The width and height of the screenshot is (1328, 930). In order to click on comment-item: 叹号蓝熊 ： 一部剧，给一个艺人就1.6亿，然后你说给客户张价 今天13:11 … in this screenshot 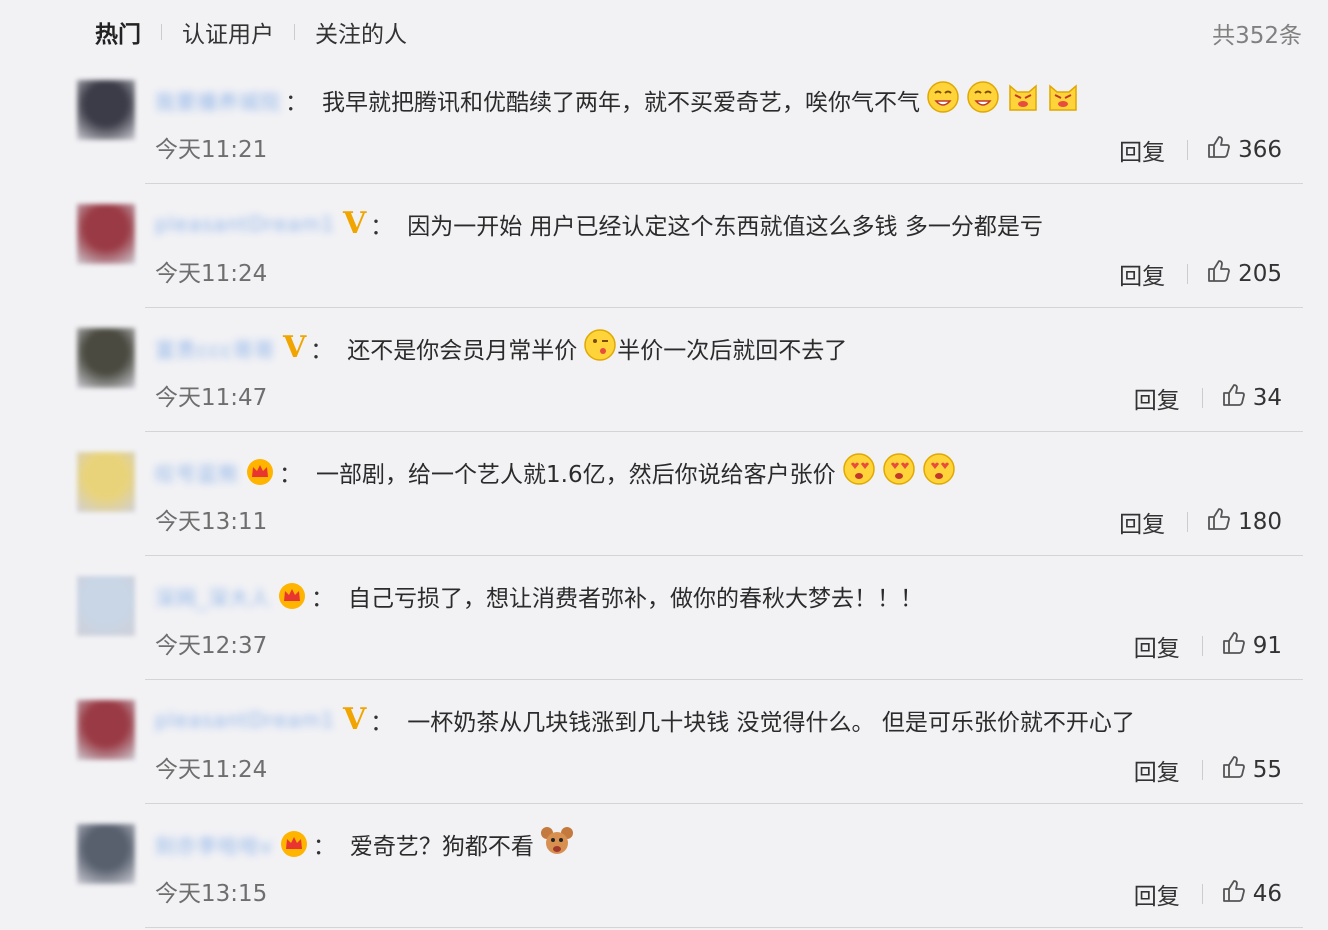, I will do `click(664, 494)`.